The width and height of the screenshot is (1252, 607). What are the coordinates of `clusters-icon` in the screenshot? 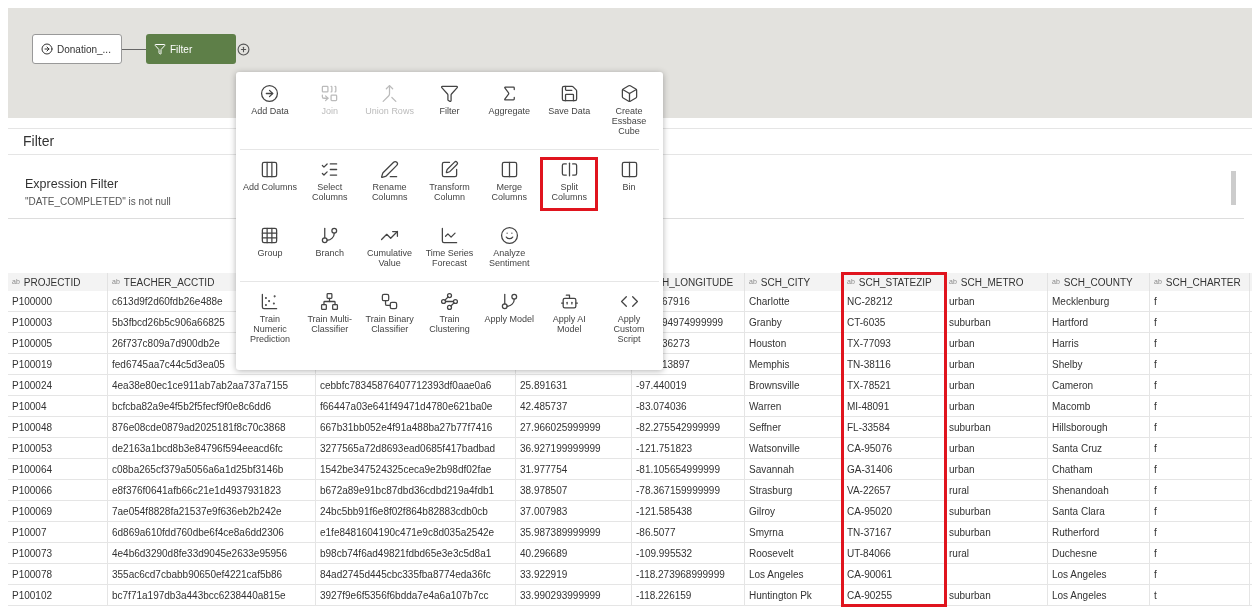 It's located at (449, 301).